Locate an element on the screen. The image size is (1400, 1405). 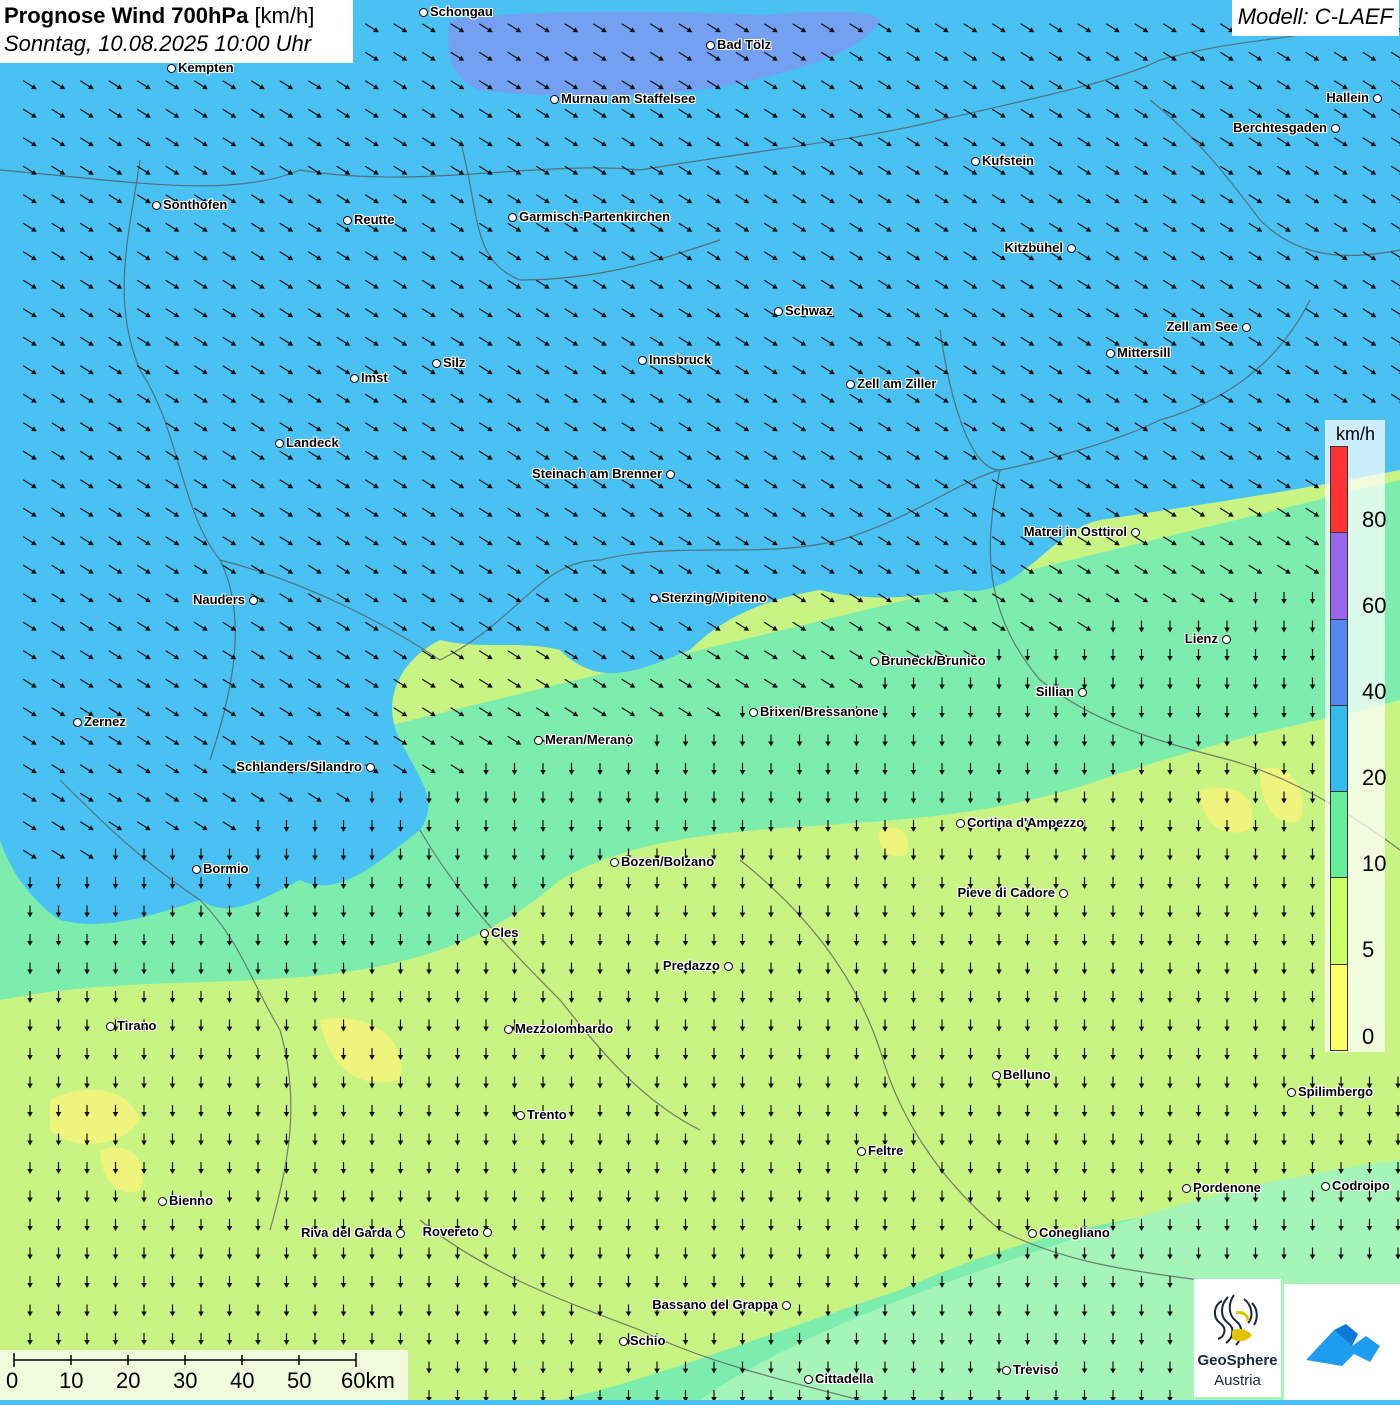
city-label: Nauders is located at coordinates (218, 599).